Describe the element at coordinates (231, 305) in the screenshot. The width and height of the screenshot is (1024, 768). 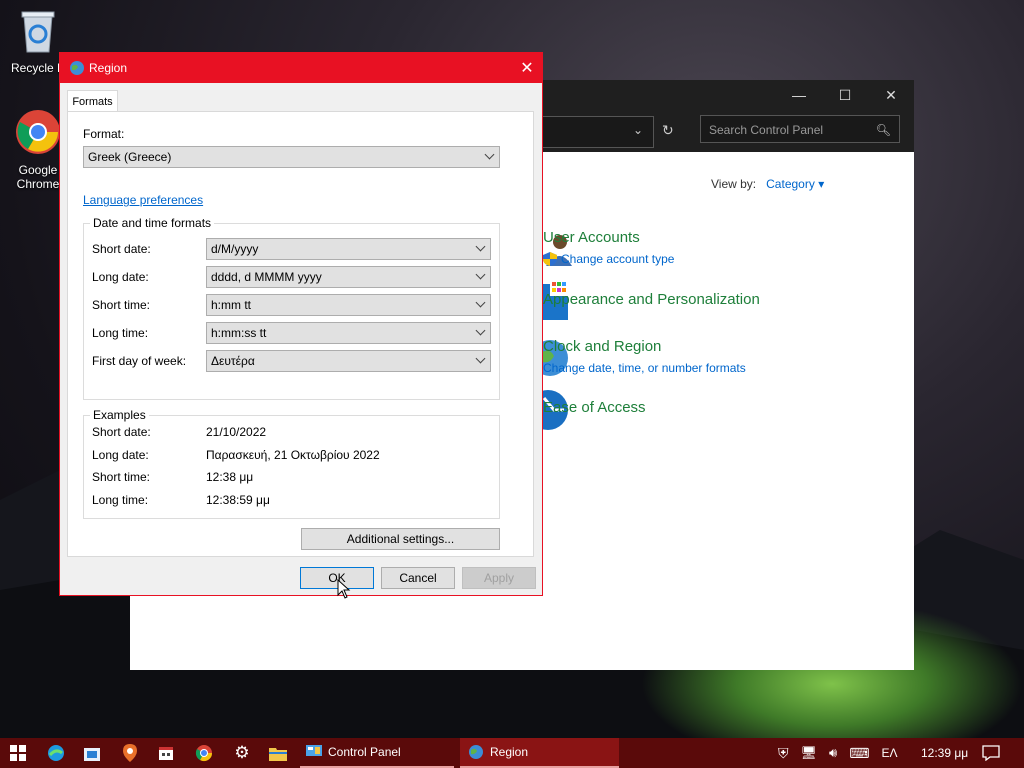
I see `short-time-value: h:mm tt` at that location.